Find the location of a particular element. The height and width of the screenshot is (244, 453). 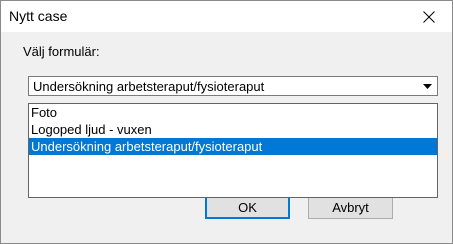

form-select: Undersökning arbetsteraput/fysioteraput is located at coordinates (233, 86).